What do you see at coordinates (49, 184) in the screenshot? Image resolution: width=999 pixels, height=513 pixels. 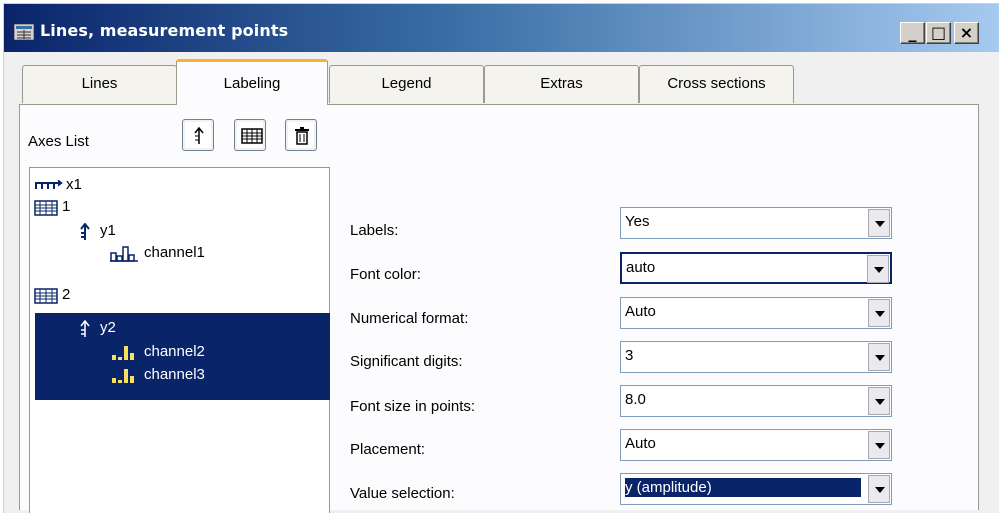 I see `x-axis-icon` at bounding box center [49, 184].